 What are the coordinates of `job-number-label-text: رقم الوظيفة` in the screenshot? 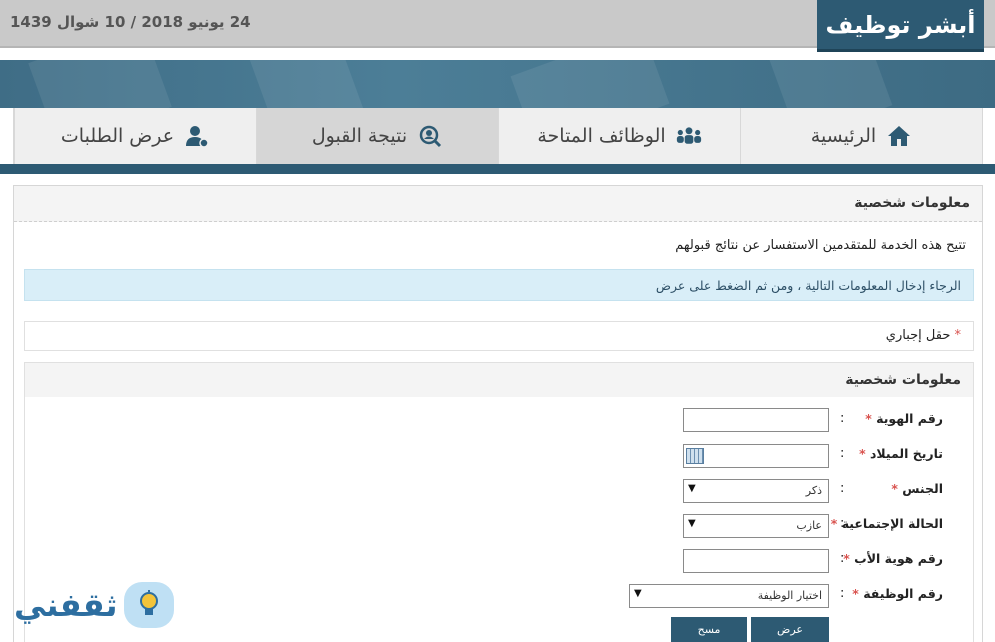 It's located at (903, 593).